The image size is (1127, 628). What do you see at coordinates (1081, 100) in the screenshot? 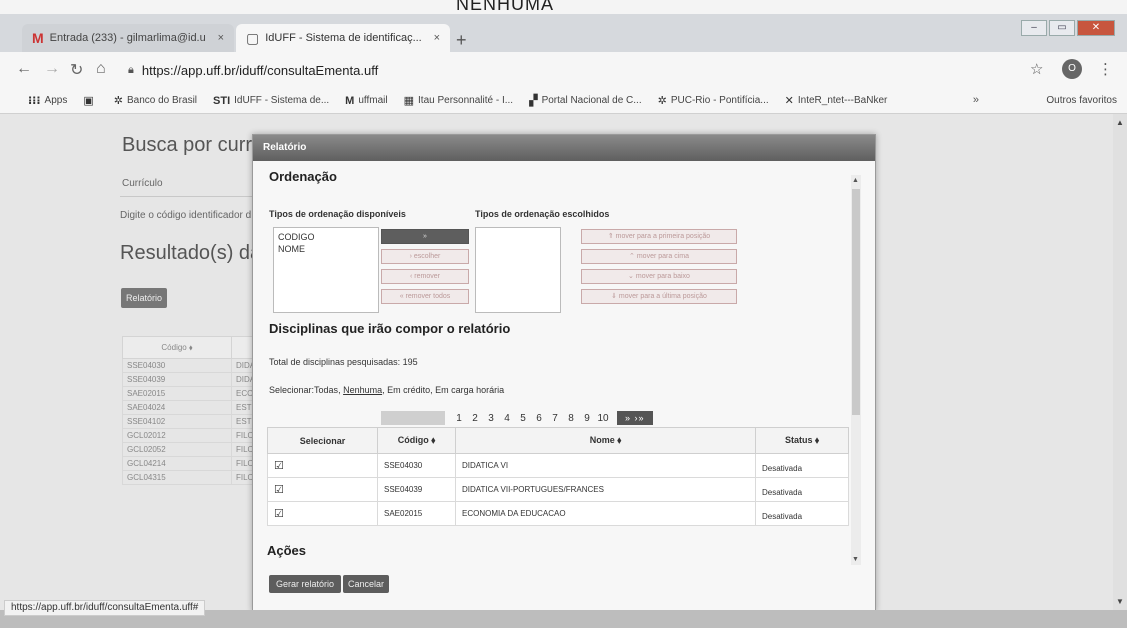
I see `other-bookmarks: Outros favoritos` at bounding box center [1081, 100].